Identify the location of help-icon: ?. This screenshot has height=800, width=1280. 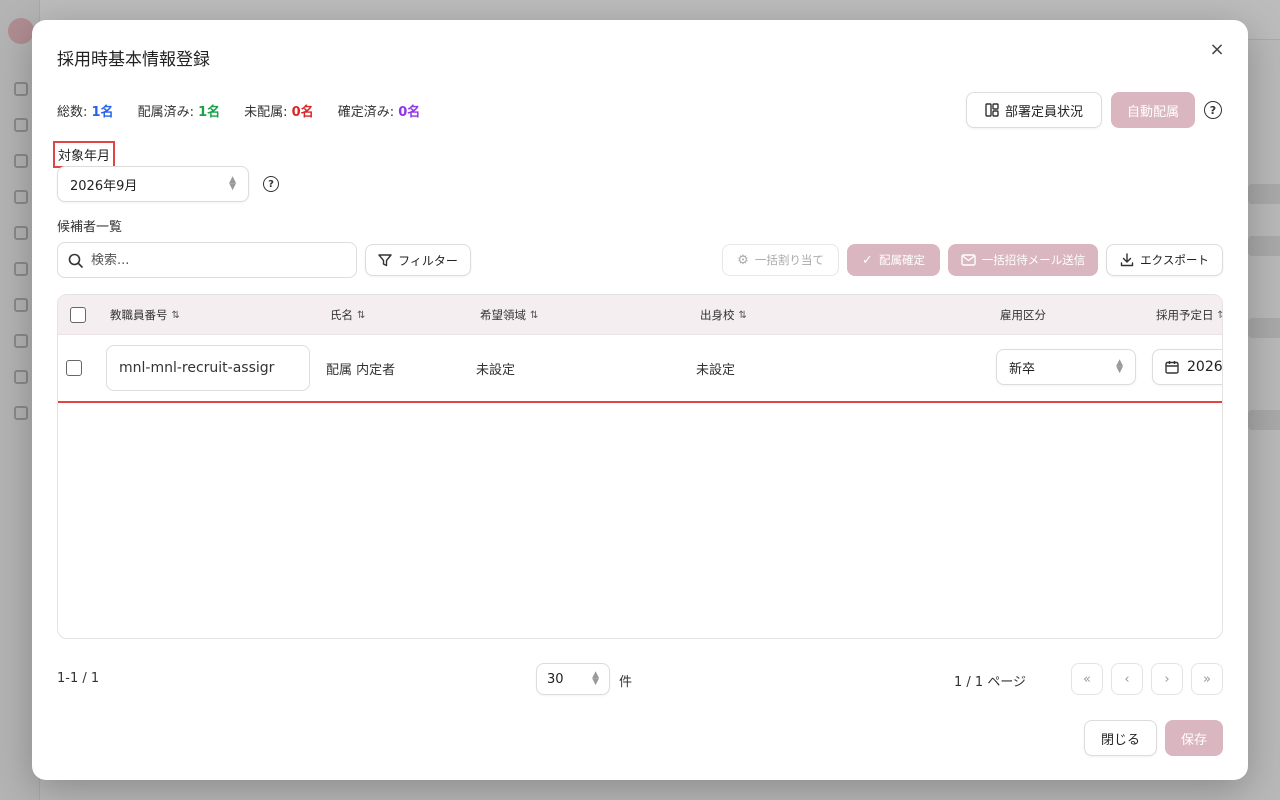
(1213, 110).